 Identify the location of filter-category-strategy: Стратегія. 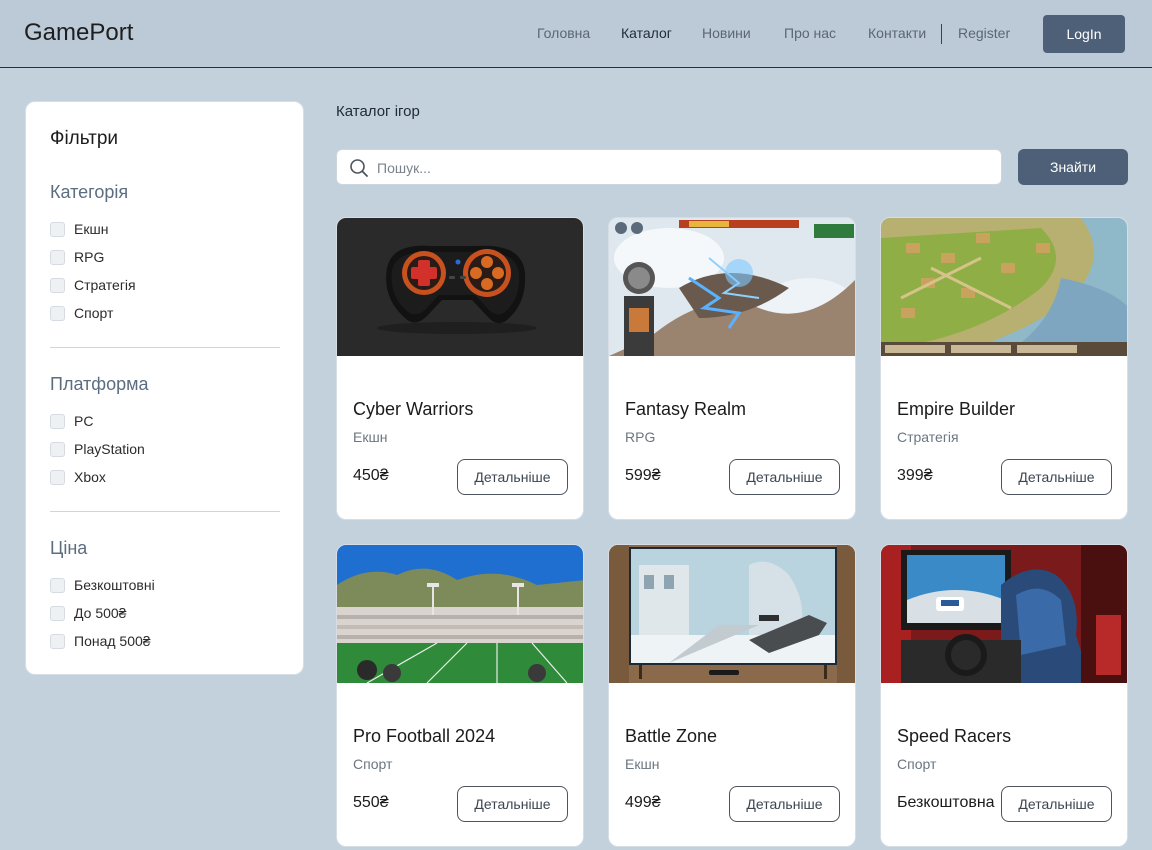
(93, 285).